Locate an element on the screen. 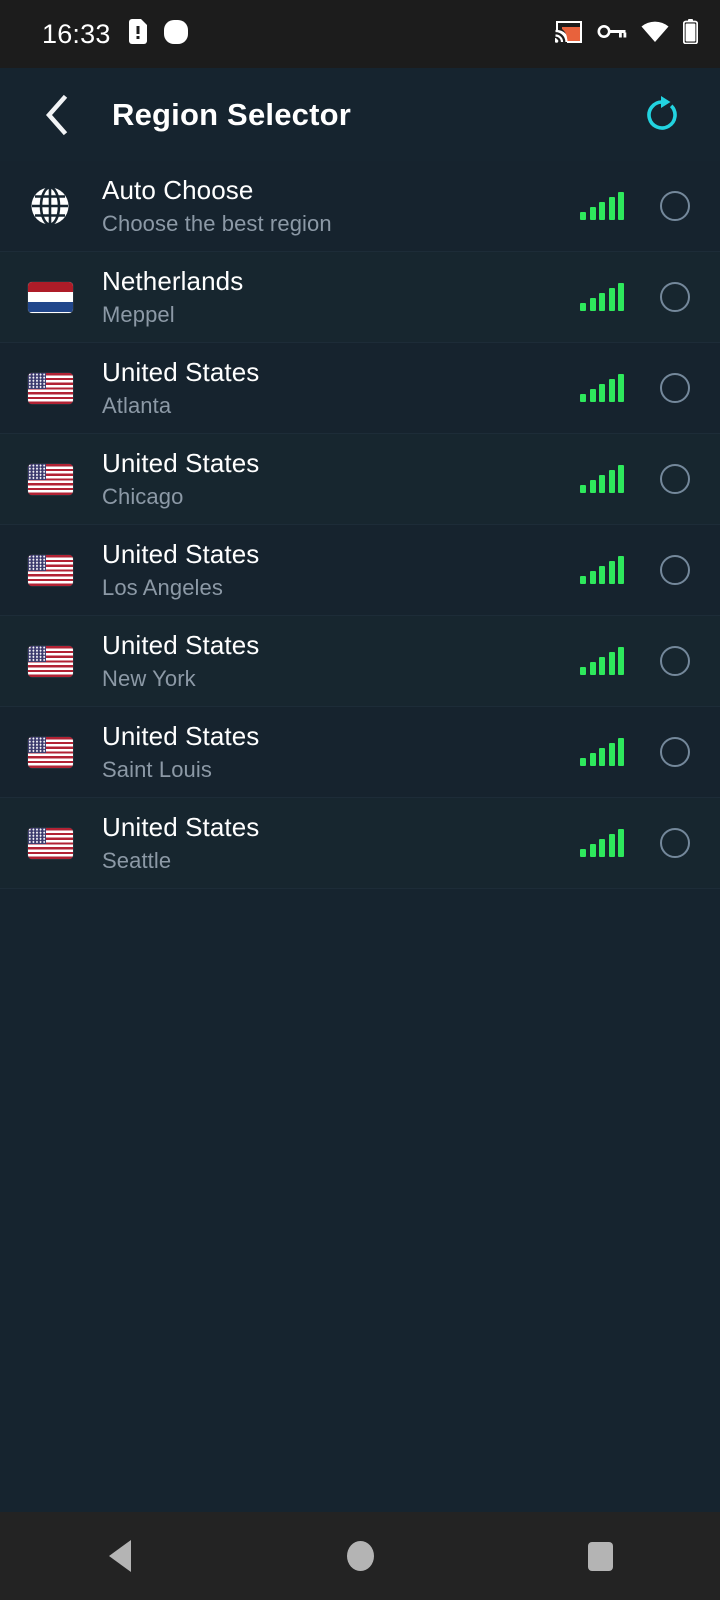 Image resolution: width=720 pixels, height=1600 pixels. status-bar-right-icons is located at coordinates (626, 34).